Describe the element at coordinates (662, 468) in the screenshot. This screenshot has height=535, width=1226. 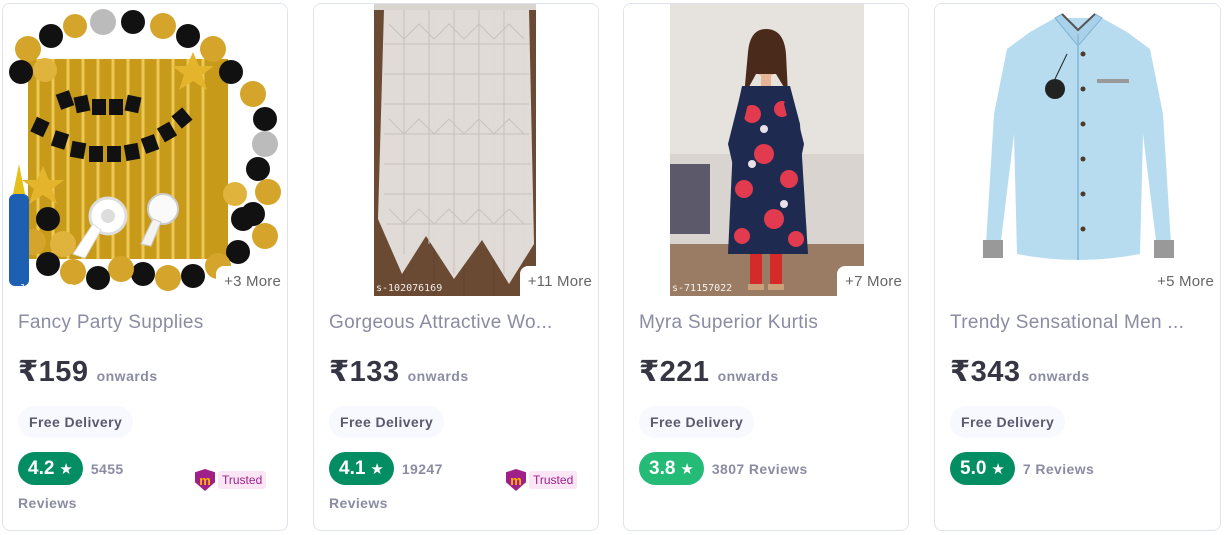
I see `rating-value: 3.8` at that location.